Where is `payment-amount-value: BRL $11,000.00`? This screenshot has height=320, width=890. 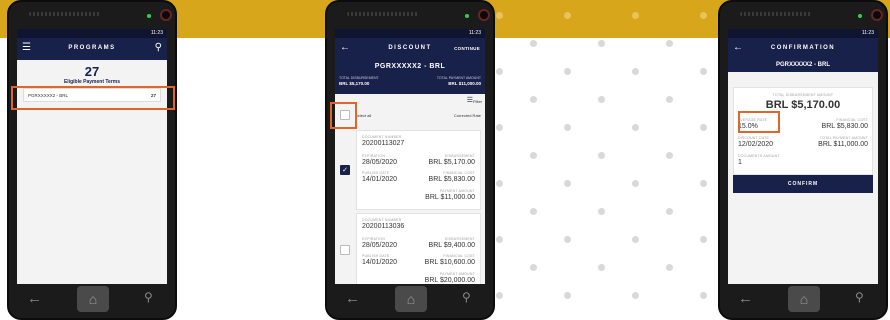
payment-amount-value: BRL $11,000.00 is located at coordinates (450, 197).